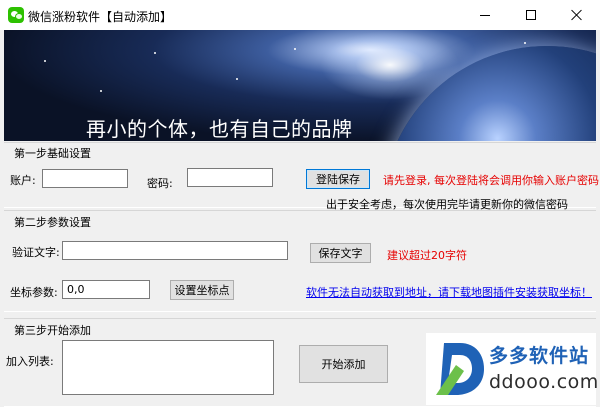 This screenshot has height=407, width=600. What do you see at coordinates (168, 367) in the screenshot?
I see `add-list-textarea` at bounding box center [168, 367].